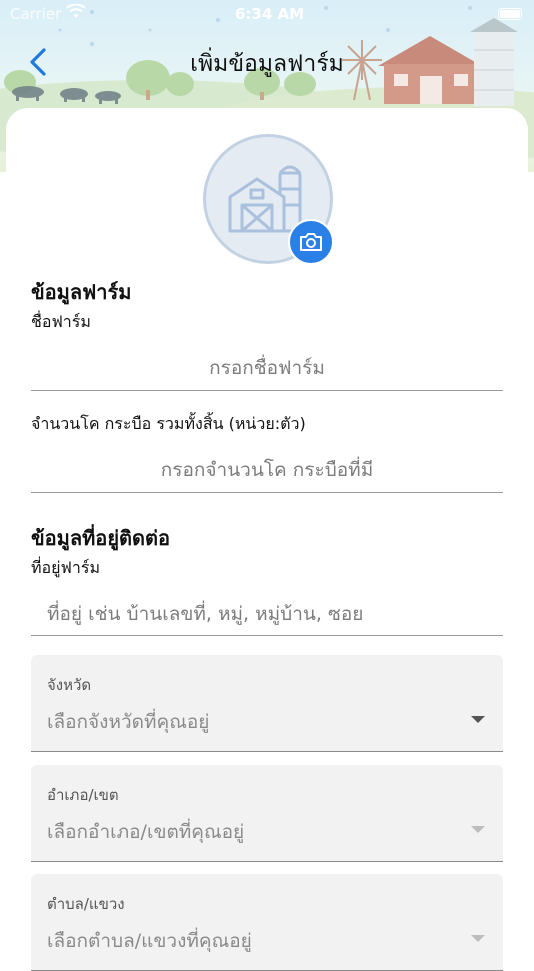 The width and height of the screenshot is (534, 971). I want to click on farm-info-section-title: ข้อมูลฟาร์ม, so click(81, 292).